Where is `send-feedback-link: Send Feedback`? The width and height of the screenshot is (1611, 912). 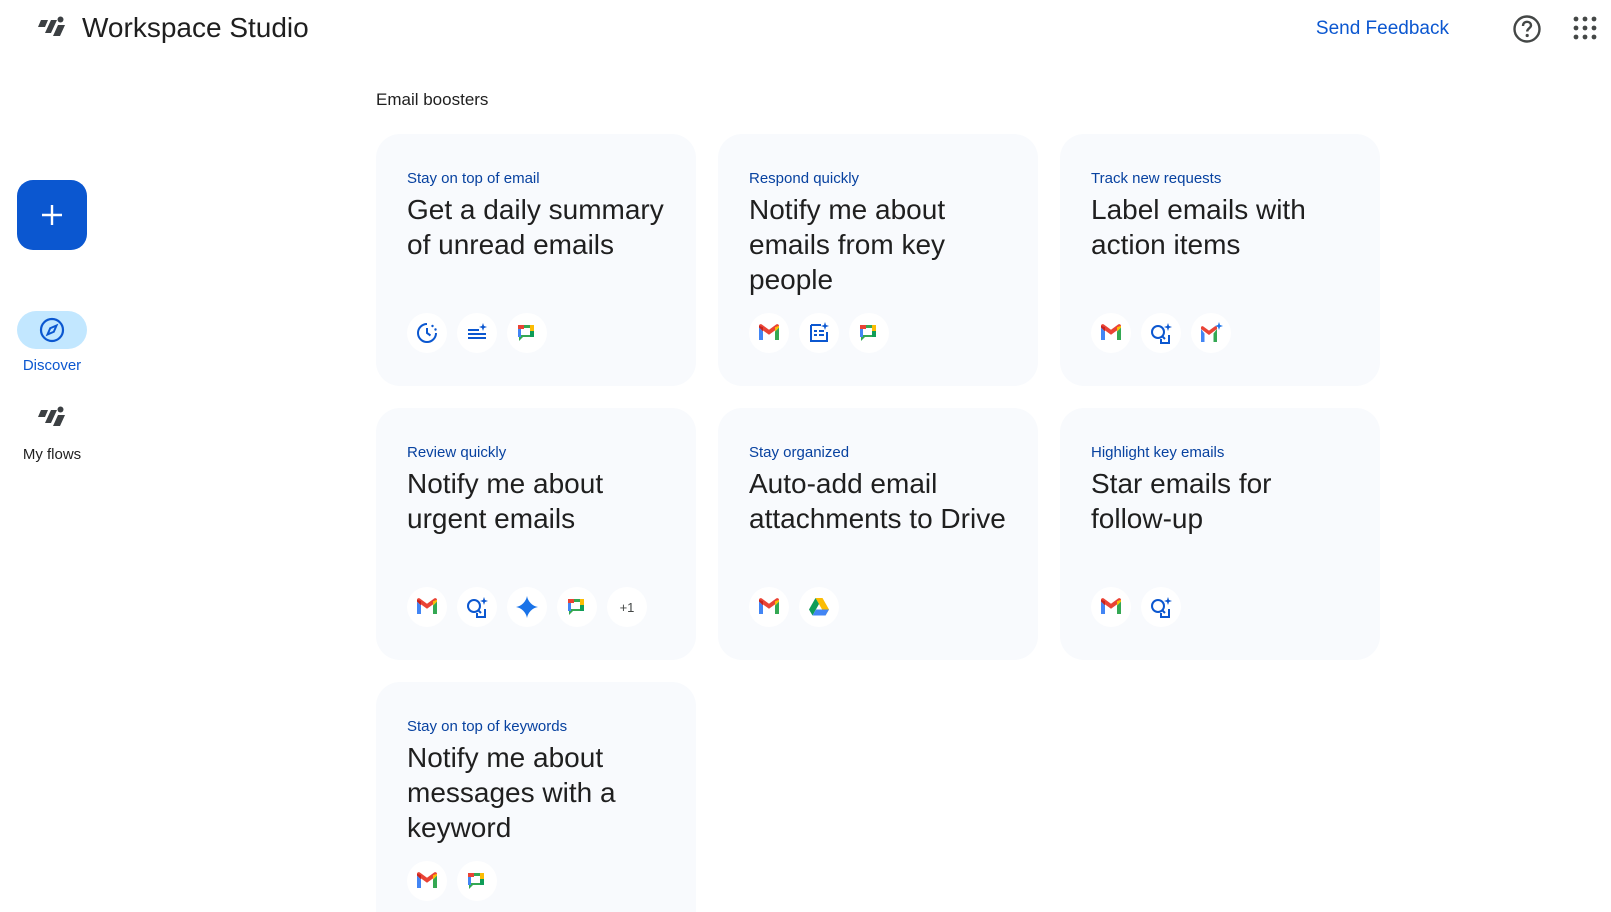
send-feedback-link: Send Feedback is located at coordinates (1382, 29).